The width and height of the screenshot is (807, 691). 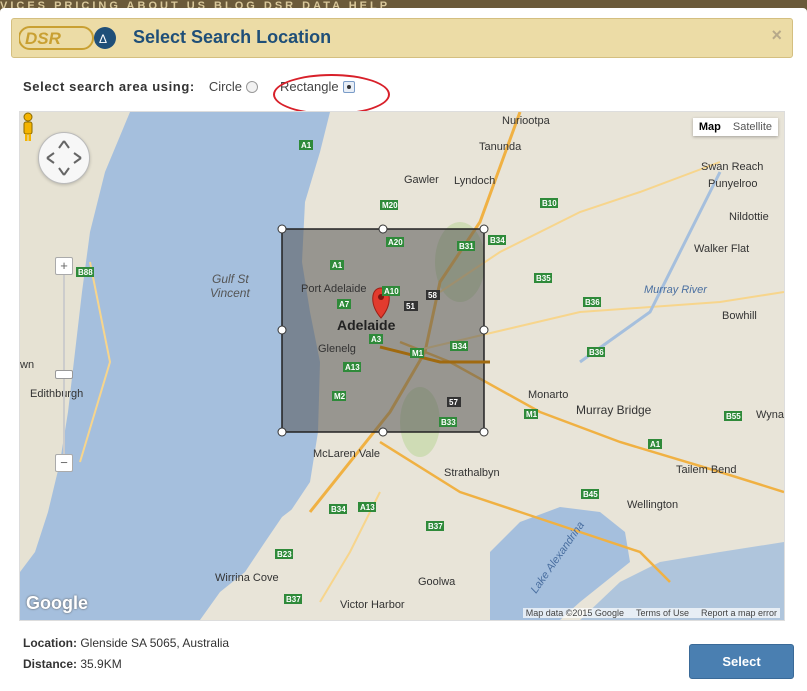 What do you see at coordinates (741, 661) in the screenshot?
I see `select-button: Select` at bounding box center [741, 661].